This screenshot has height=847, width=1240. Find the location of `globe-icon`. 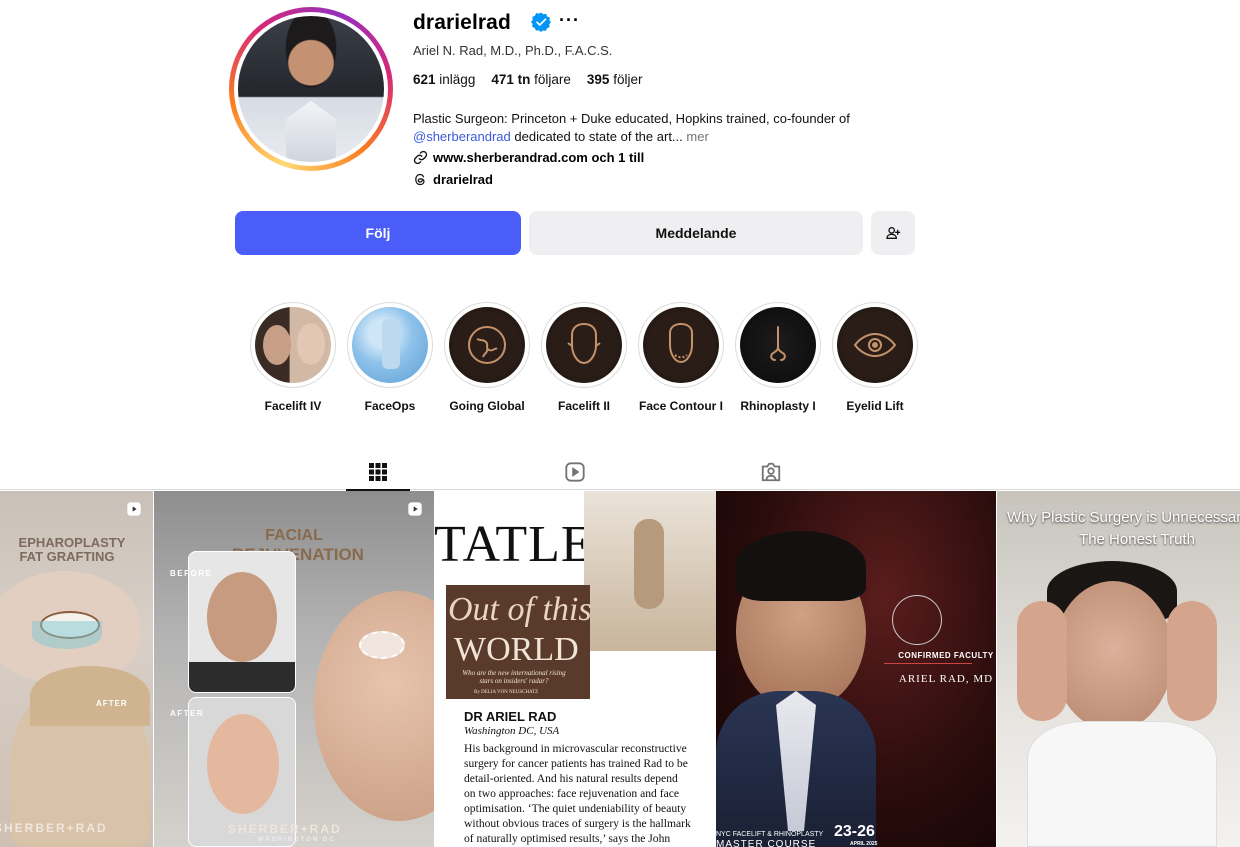

globe-icon is located at coordinates (487, 345).